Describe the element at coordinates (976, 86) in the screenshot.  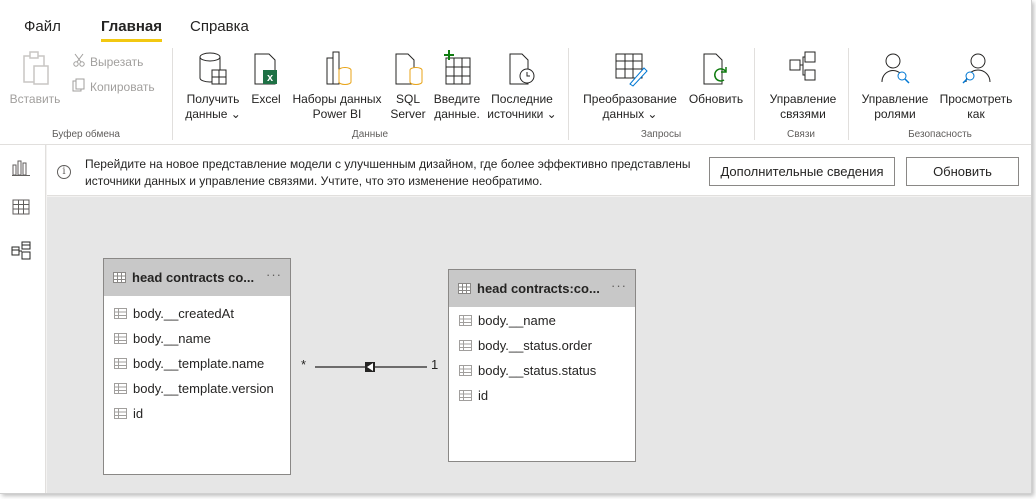
I see `view-as-button: Просмотреть как` at that location.